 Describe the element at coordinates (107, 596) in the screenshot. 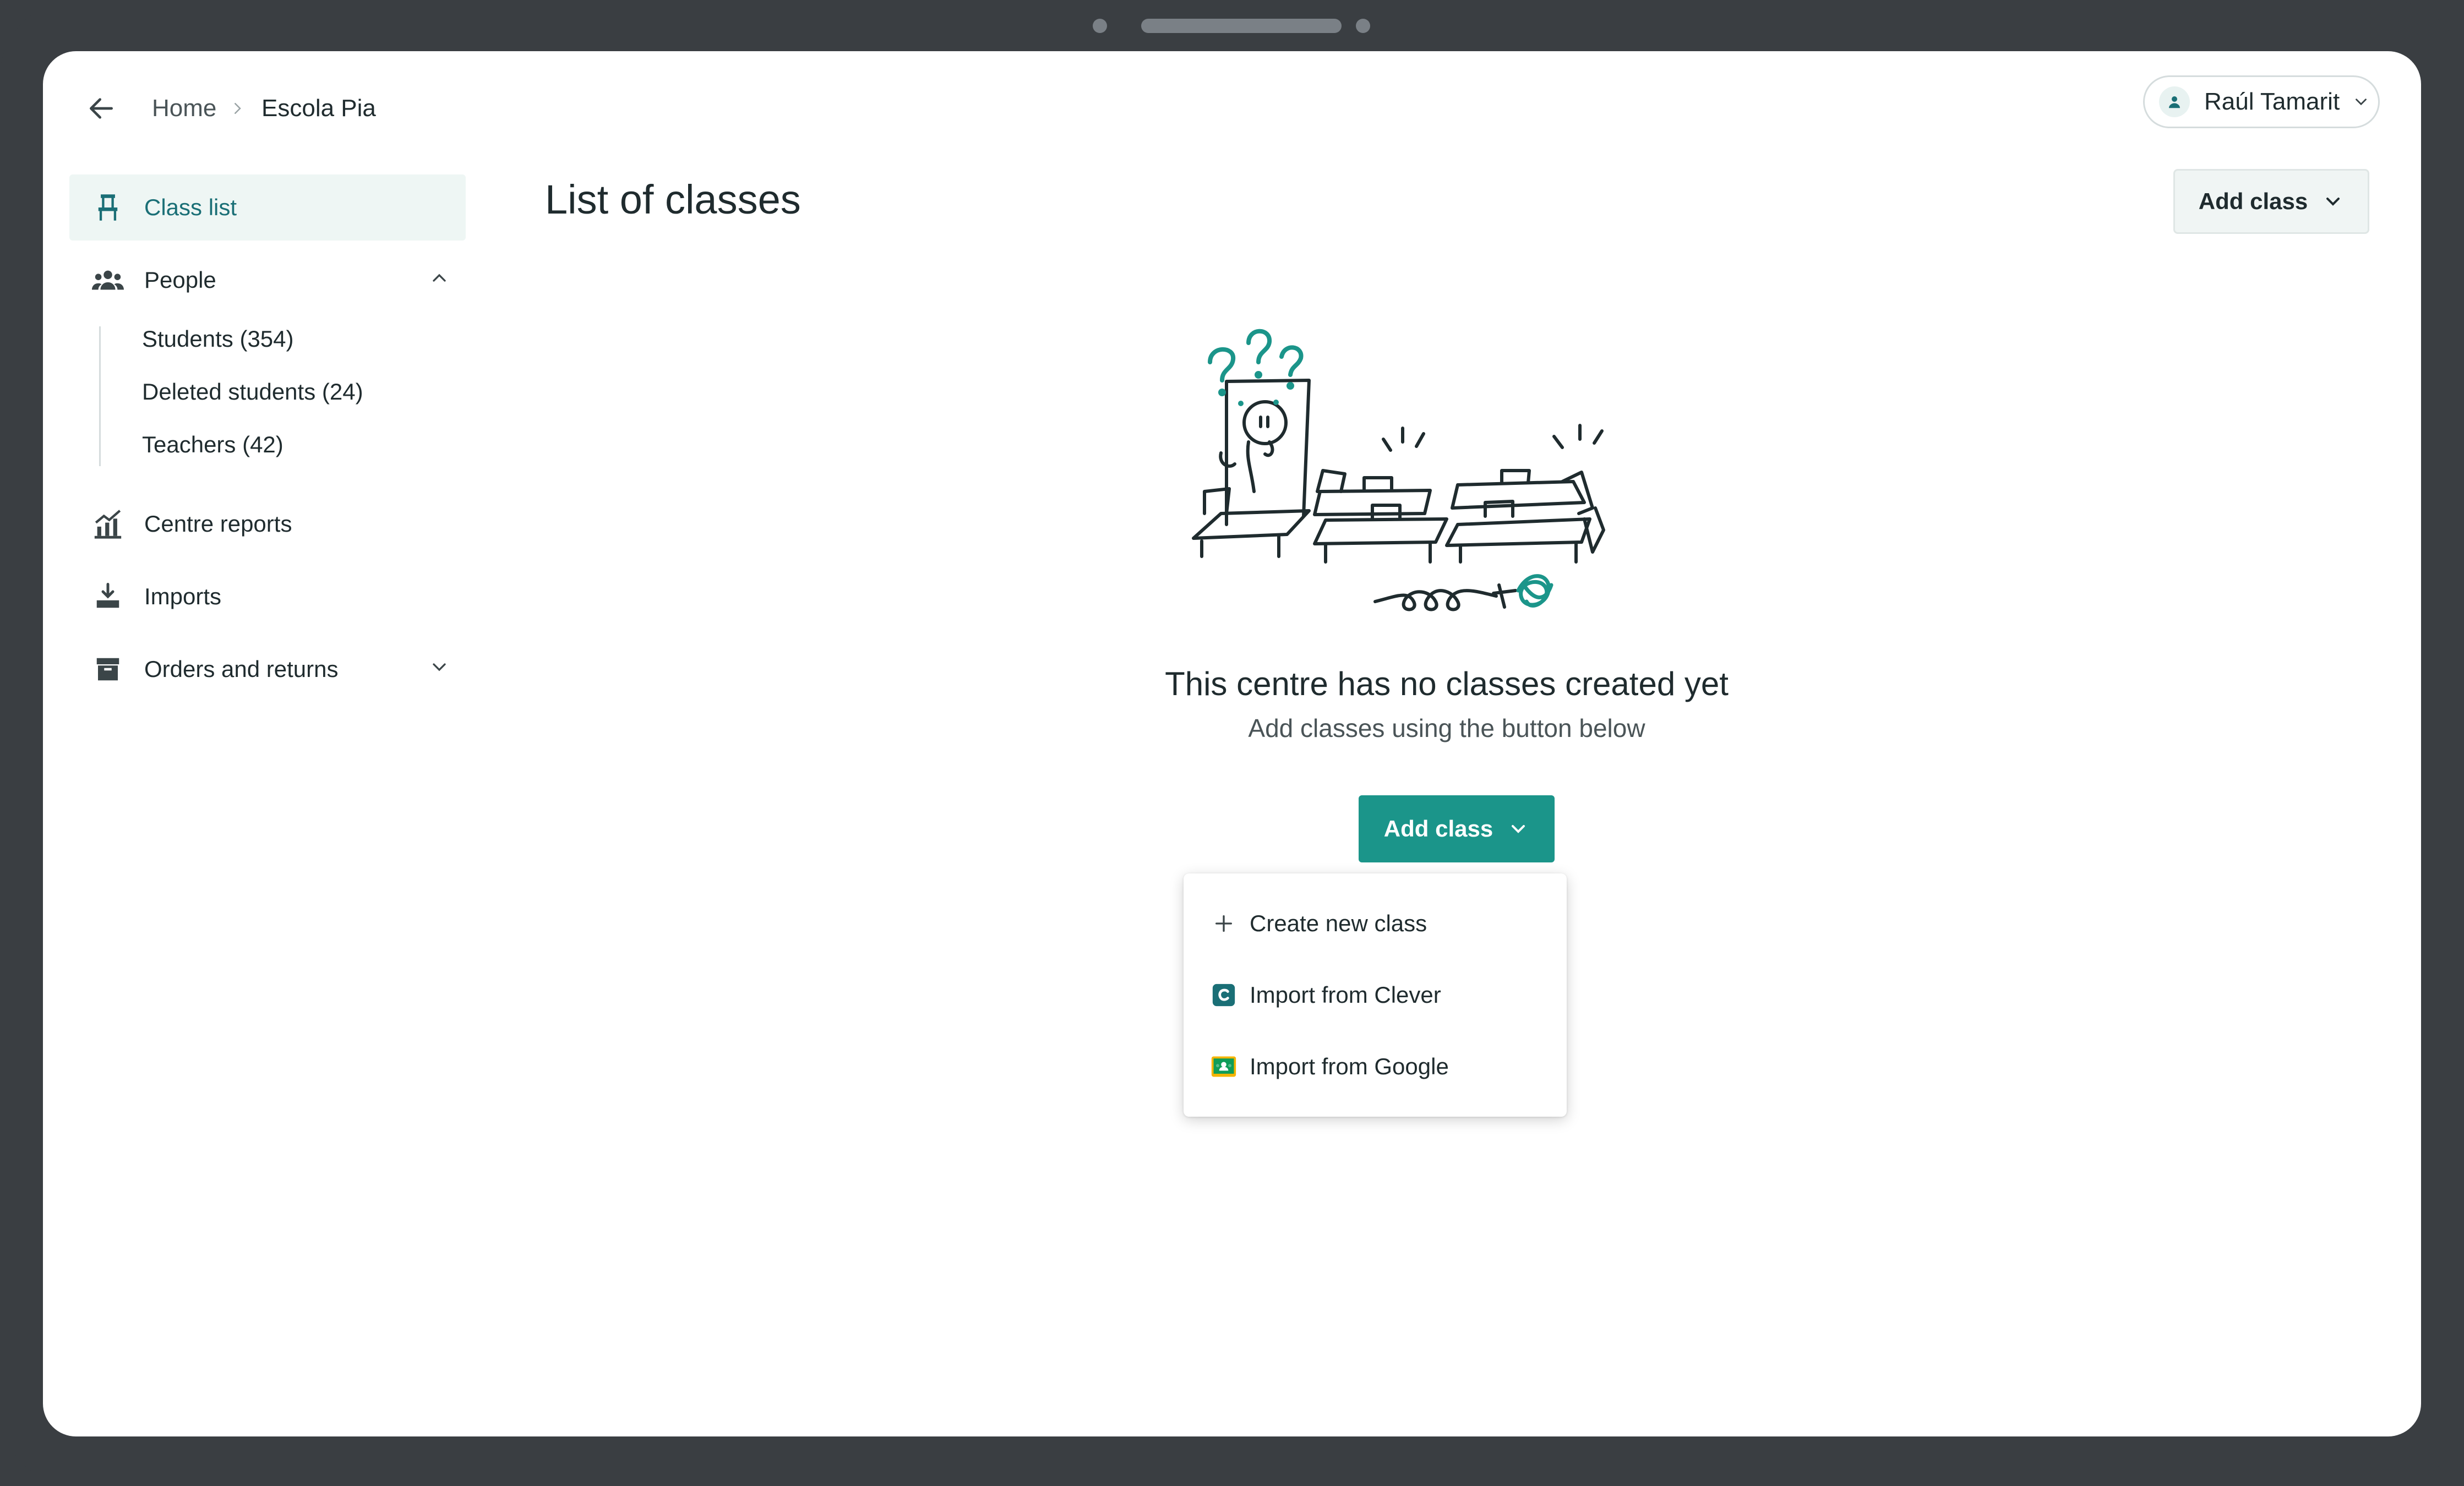

I see `import-icon` at that location.